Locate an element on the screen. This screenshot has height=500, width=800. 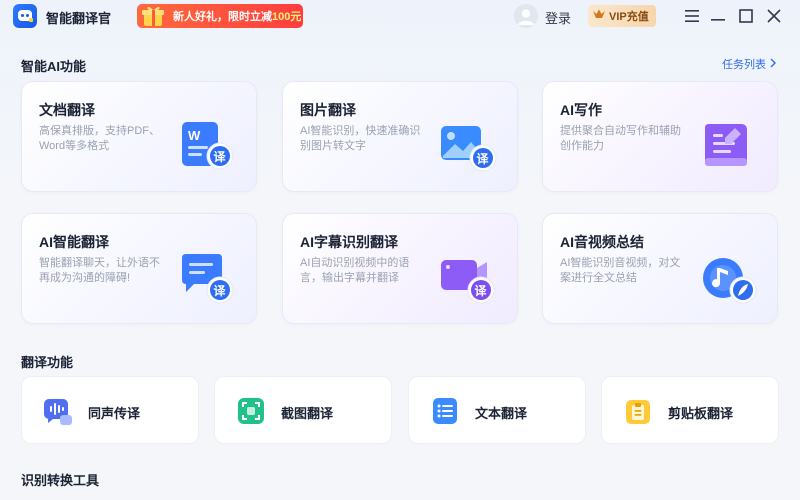
ai-card-desc: AI智能识别，快速准确识别图片转文字 is located at coordinates (360, 138).